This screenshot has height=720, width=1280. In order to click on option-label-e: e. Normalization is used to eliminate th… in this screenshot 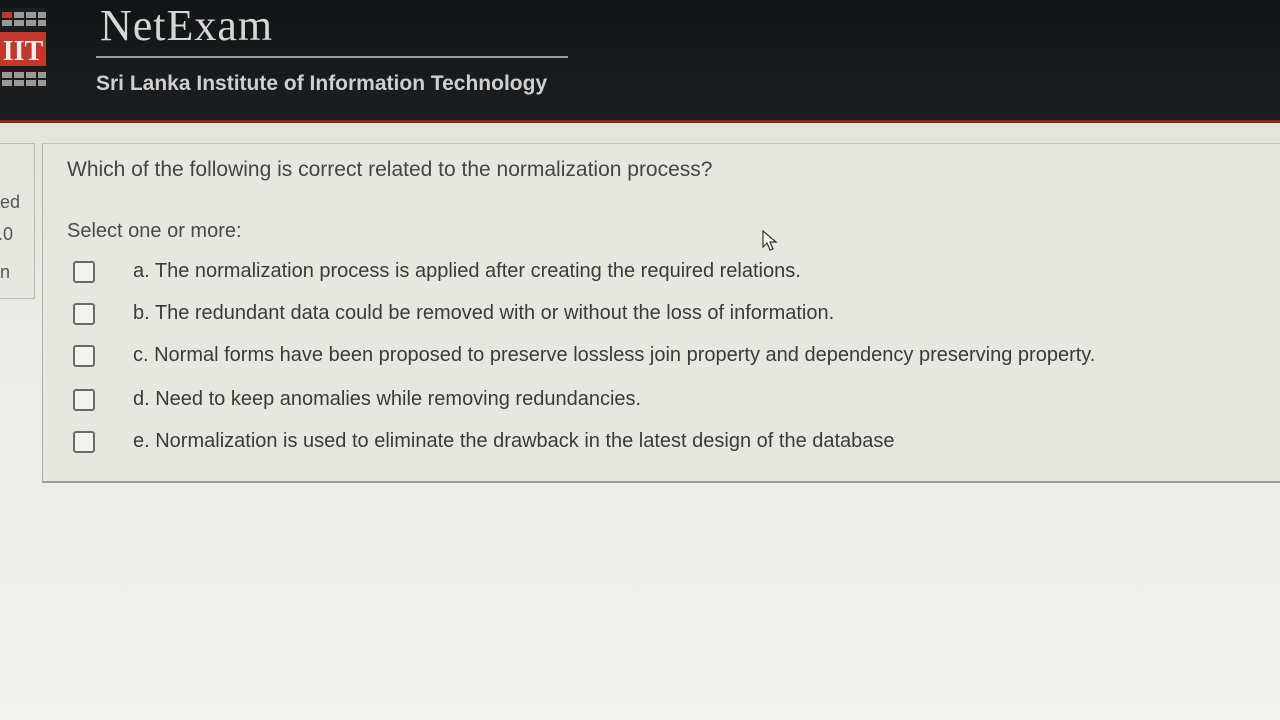, I will do `click(514, 441)`.